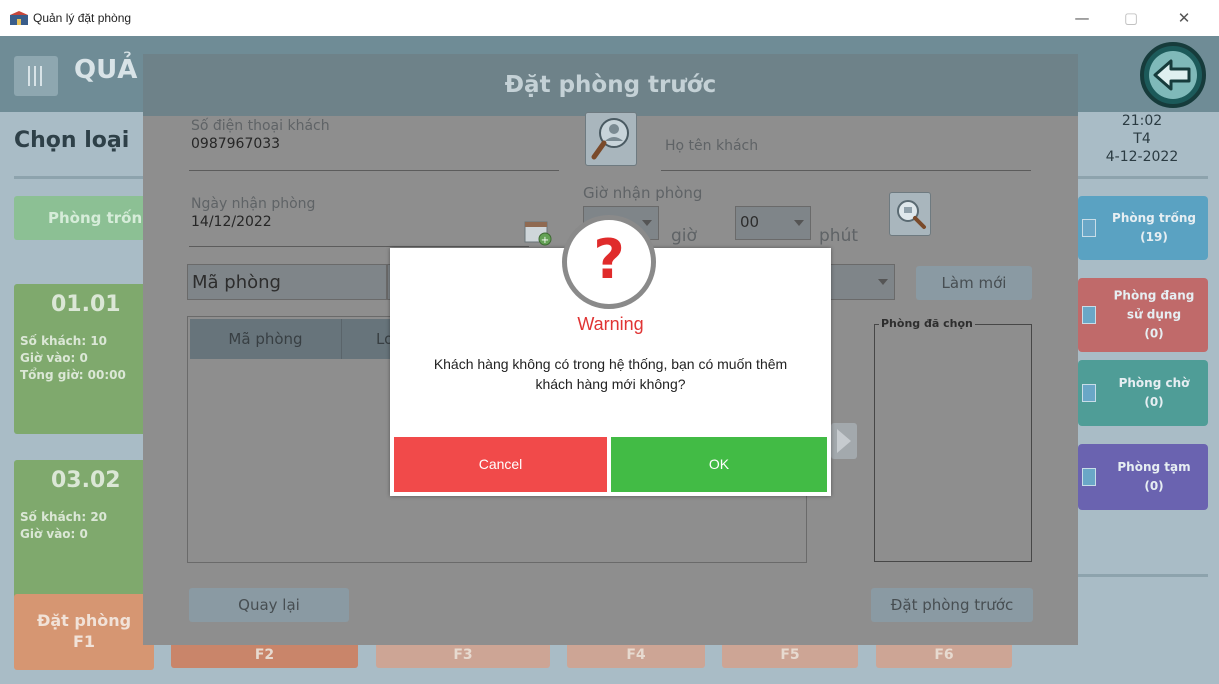  What do you see at coordinates (1143, 228) in the screenshot?
I see `legend-empty-rooms: Phòng trống (19)` at bounding box center [1143, 228].